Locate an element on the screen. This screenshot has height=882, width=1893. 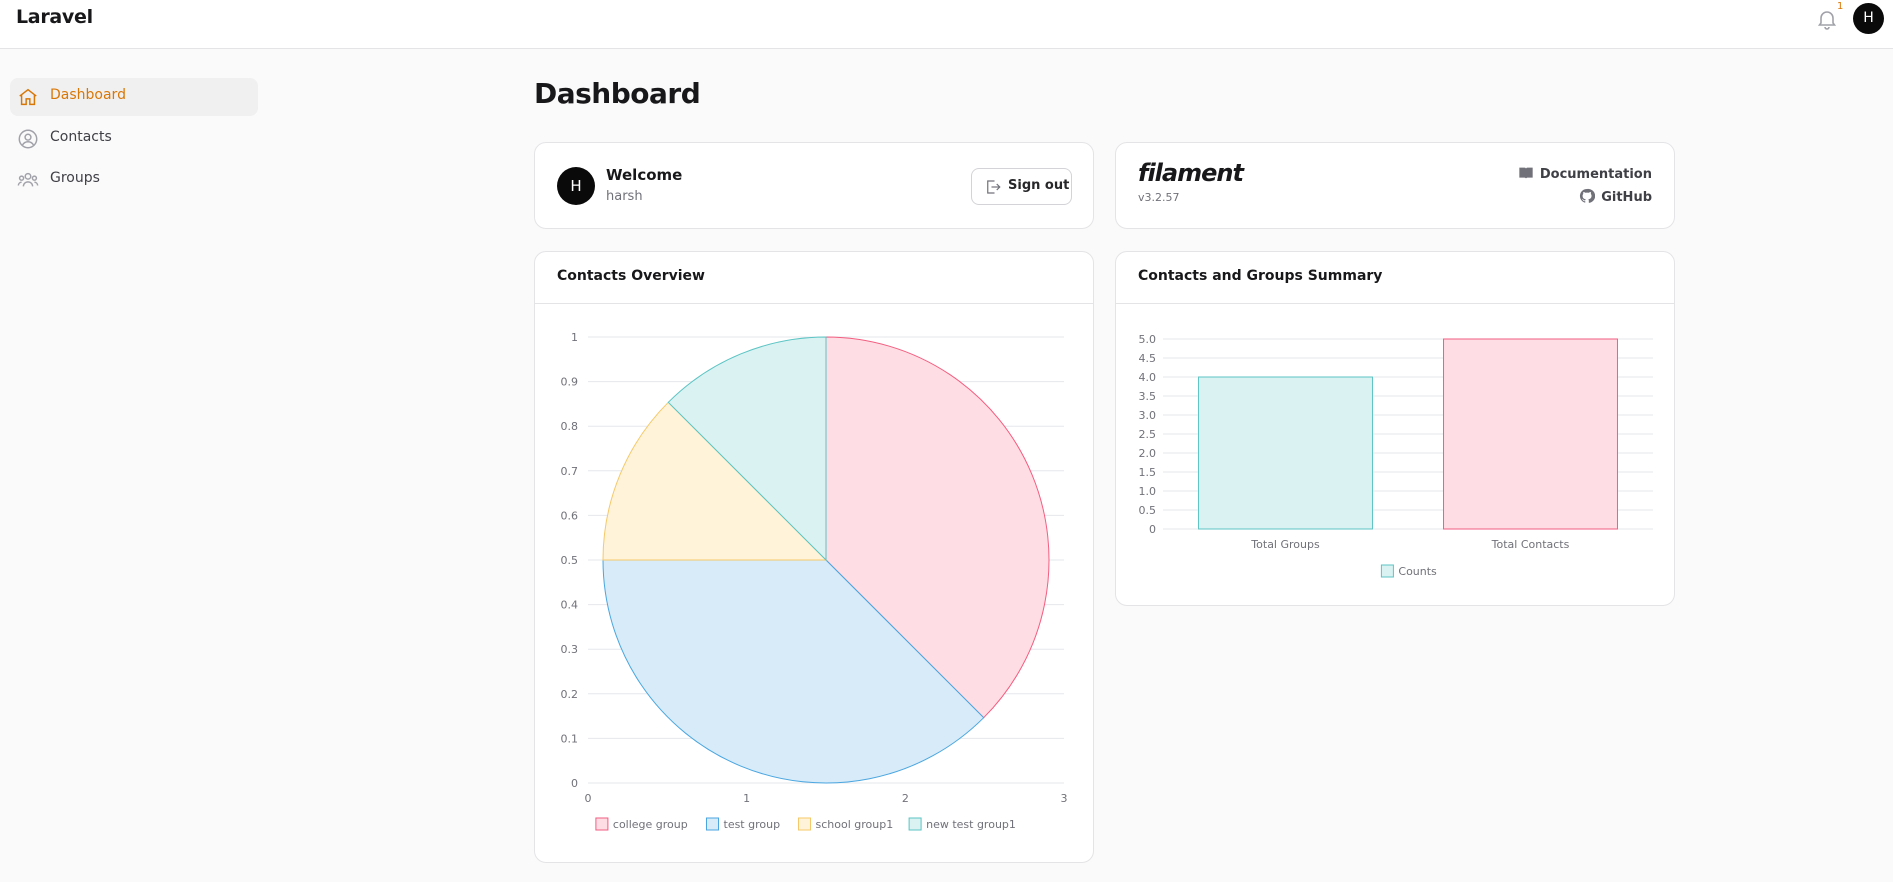
legend-label: school group1 is located at coordinates (855, 824).